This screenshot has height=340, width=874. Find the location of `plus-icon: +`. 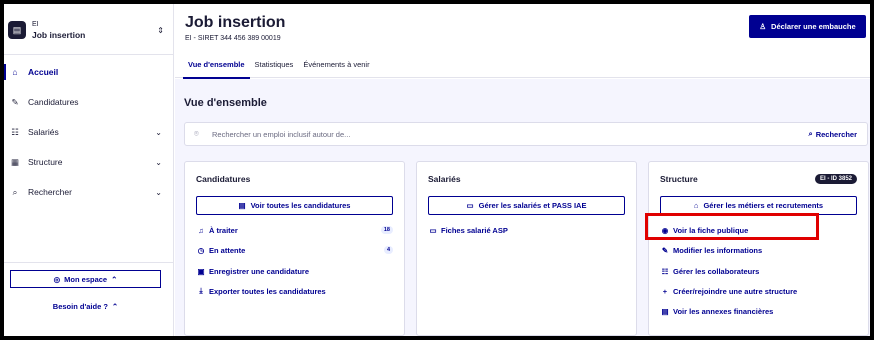

plus-icon: + is located at coordinates (665, 291).